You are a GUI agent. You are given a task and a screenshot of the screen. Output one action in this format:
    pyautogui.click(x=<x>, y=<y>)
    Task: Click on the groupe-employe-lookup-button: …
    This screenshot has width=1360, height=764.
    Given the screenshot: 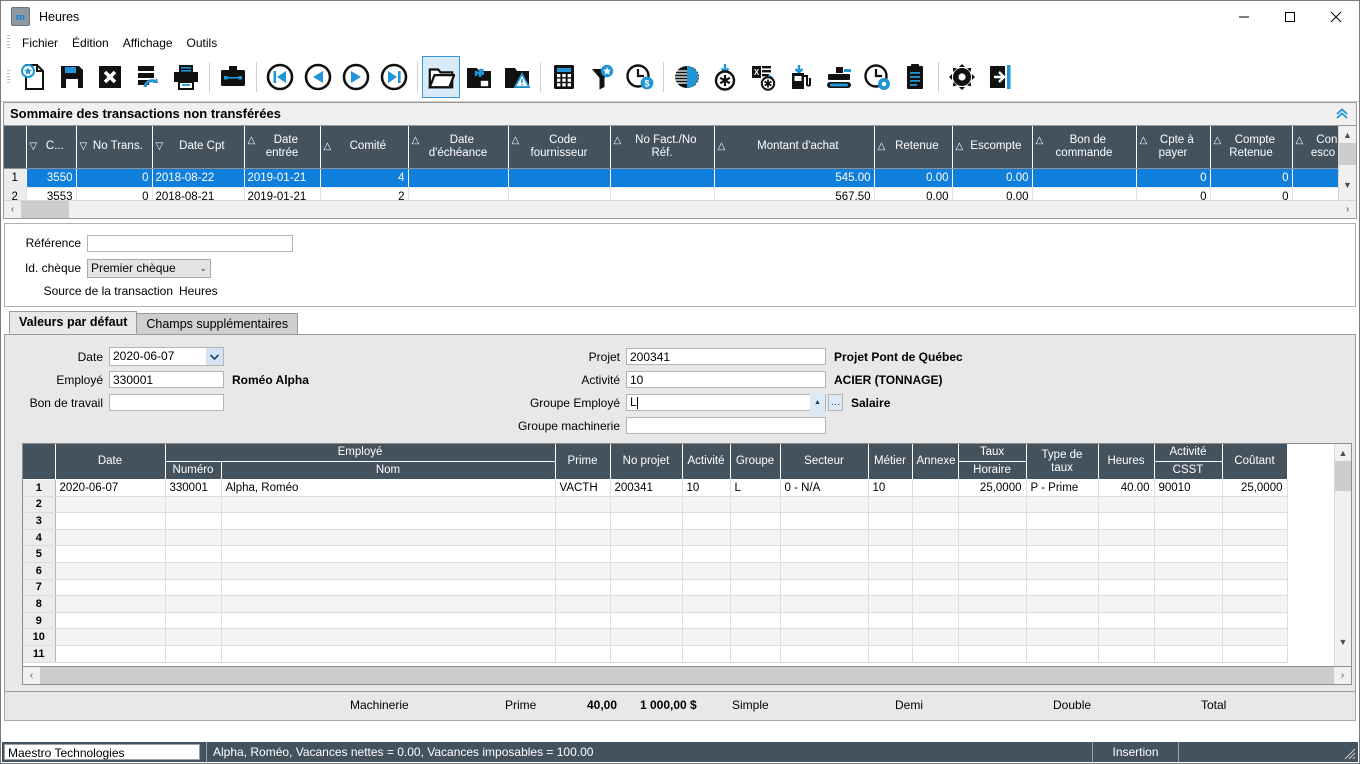 What is the action you would take?
    pyautogui.click(x=835, y=402)
    